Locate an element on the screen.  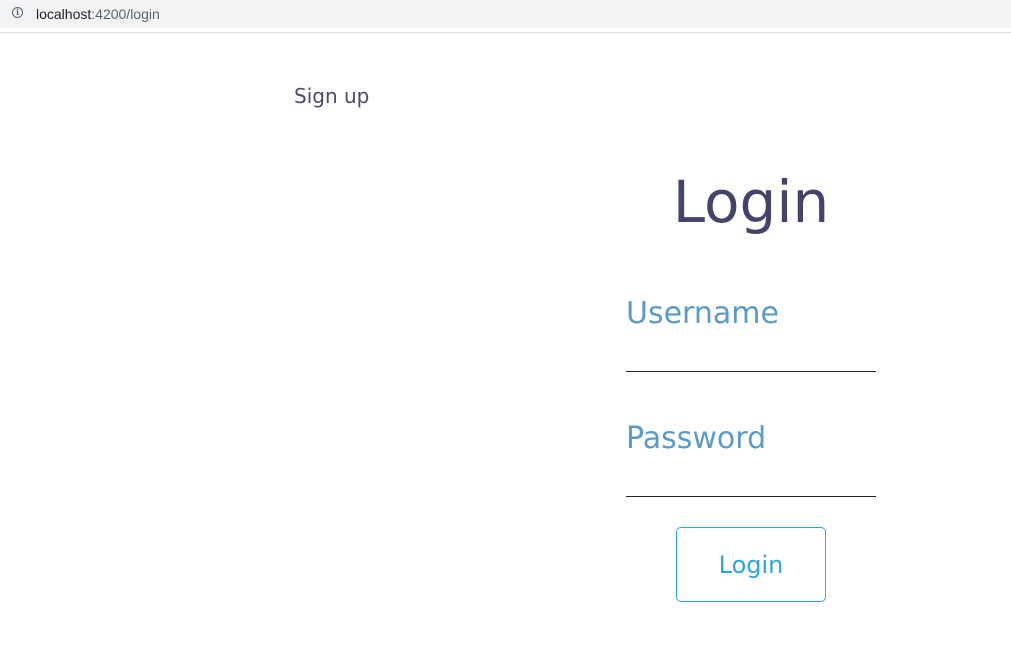
url-path: :4200/login is located at coordinates (125, 14).